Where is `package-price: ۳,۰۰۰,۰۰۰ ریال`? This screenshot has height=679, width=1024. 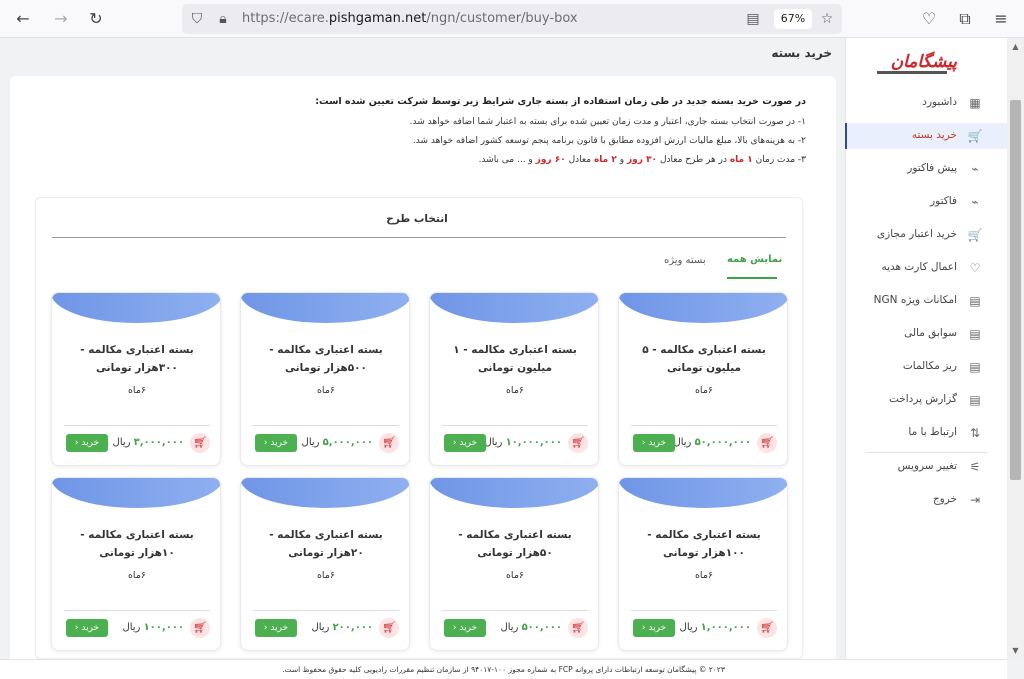
package-price: ۳,۰۰۰,۰۰۰ ریال is located at coordinates (148, 442).